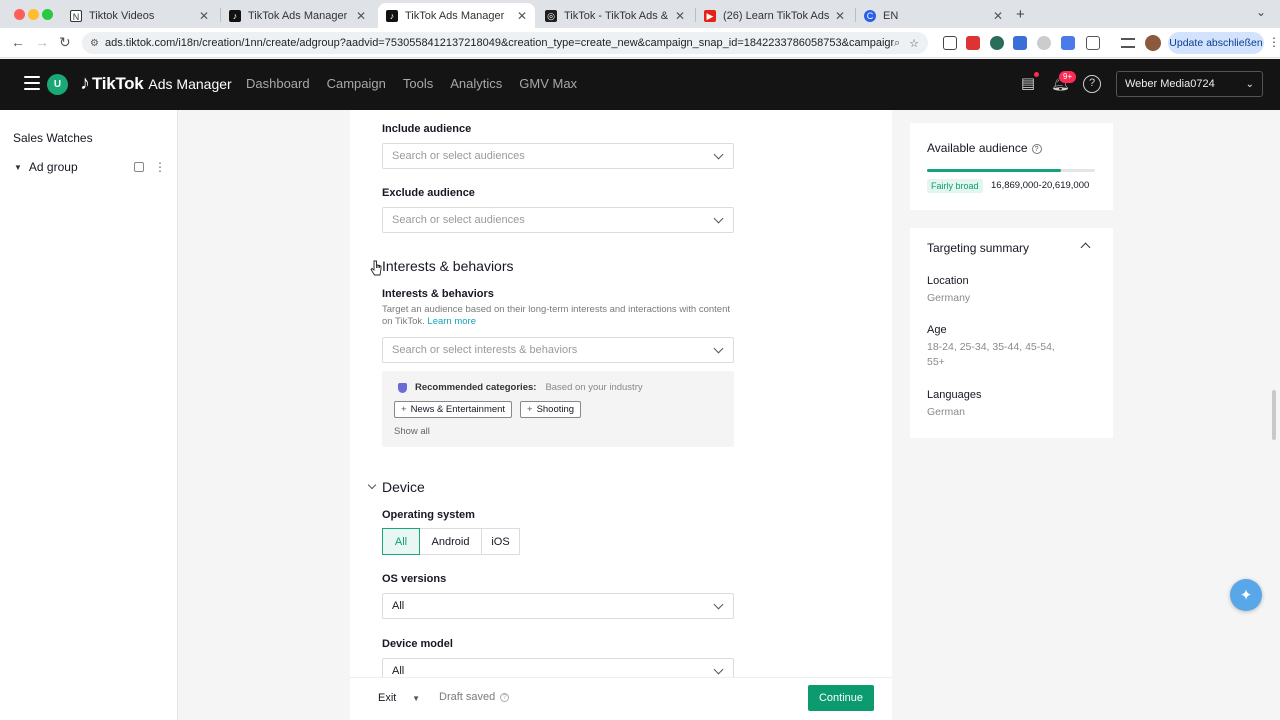 Image resolution: width=1280 pixels, height=720 pixels. What do you see at coordinates (555, 409) in the screenshot?
I see `chip-label: Shooting` at bounding box center [555, 409].